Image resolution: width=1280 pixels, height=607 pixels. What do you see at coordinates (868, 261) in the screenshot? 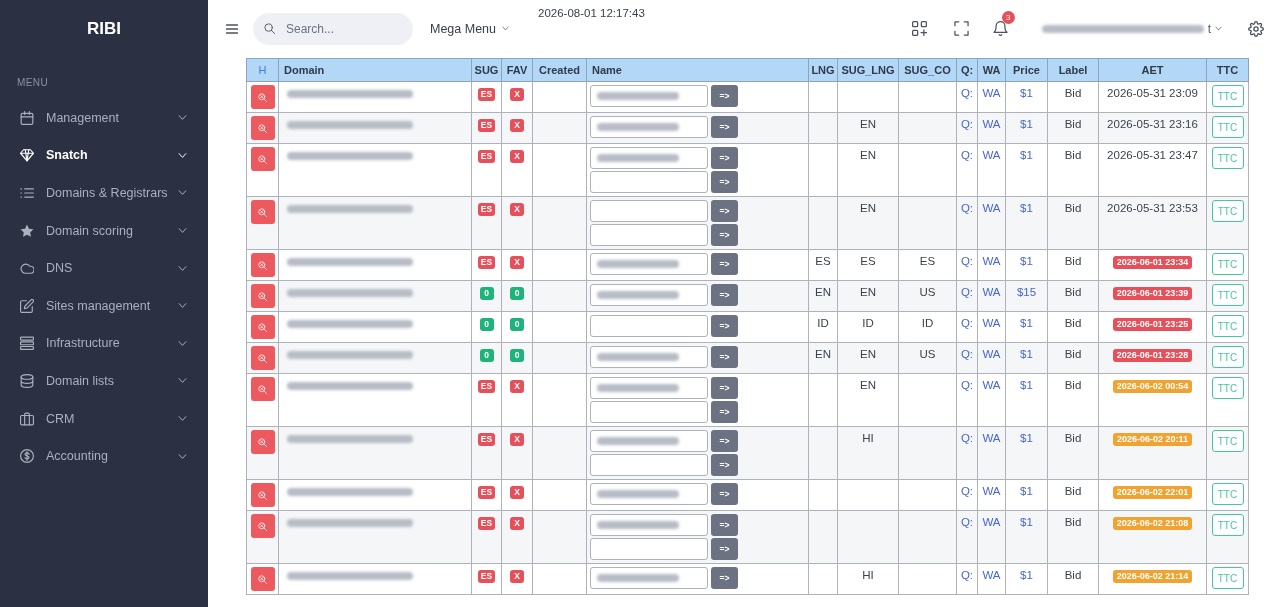
I see `language-code: ES` at bounding box center [868, 261].